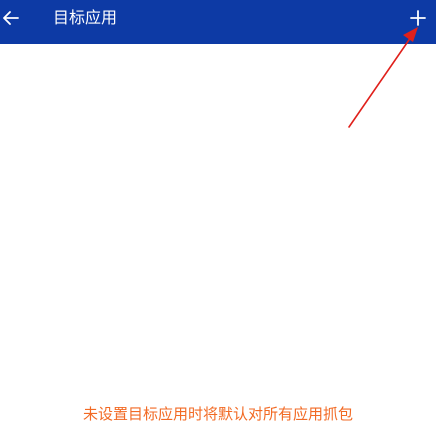 This screenshot has height=447, width=436. Describe the element at coordinates (85, 17) in the screenshot. I see `page-title: 目标应用` at that location.